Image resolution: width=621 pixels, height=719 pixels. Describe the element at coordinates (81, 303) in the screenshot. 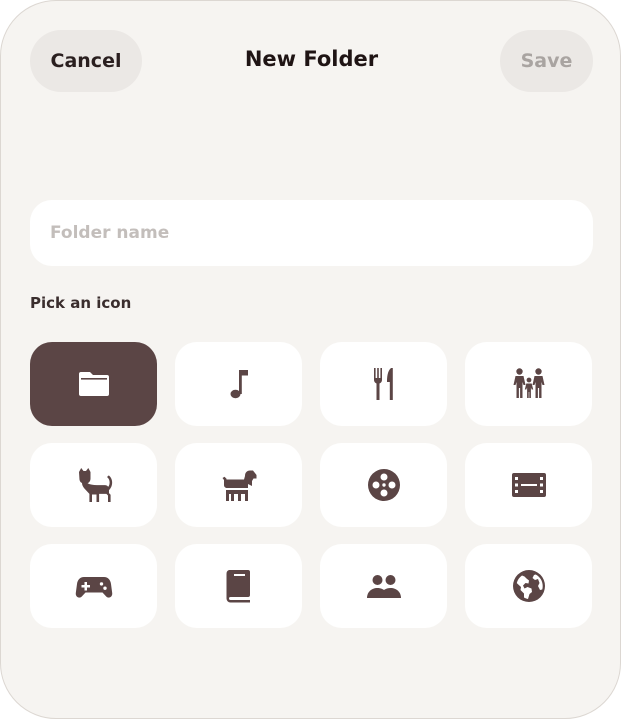

I see `icon-section-label: Pick an icon` at that location.